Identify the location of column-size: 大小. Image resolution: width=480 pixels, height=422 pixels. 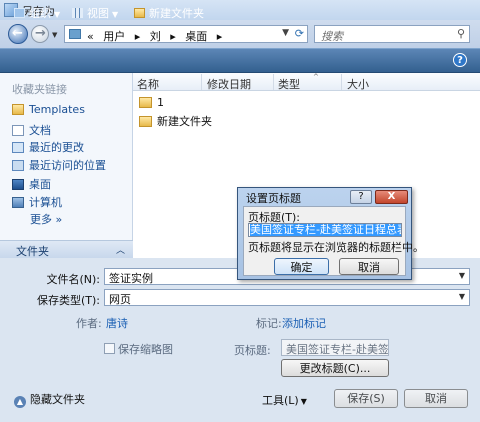
(358, 84).